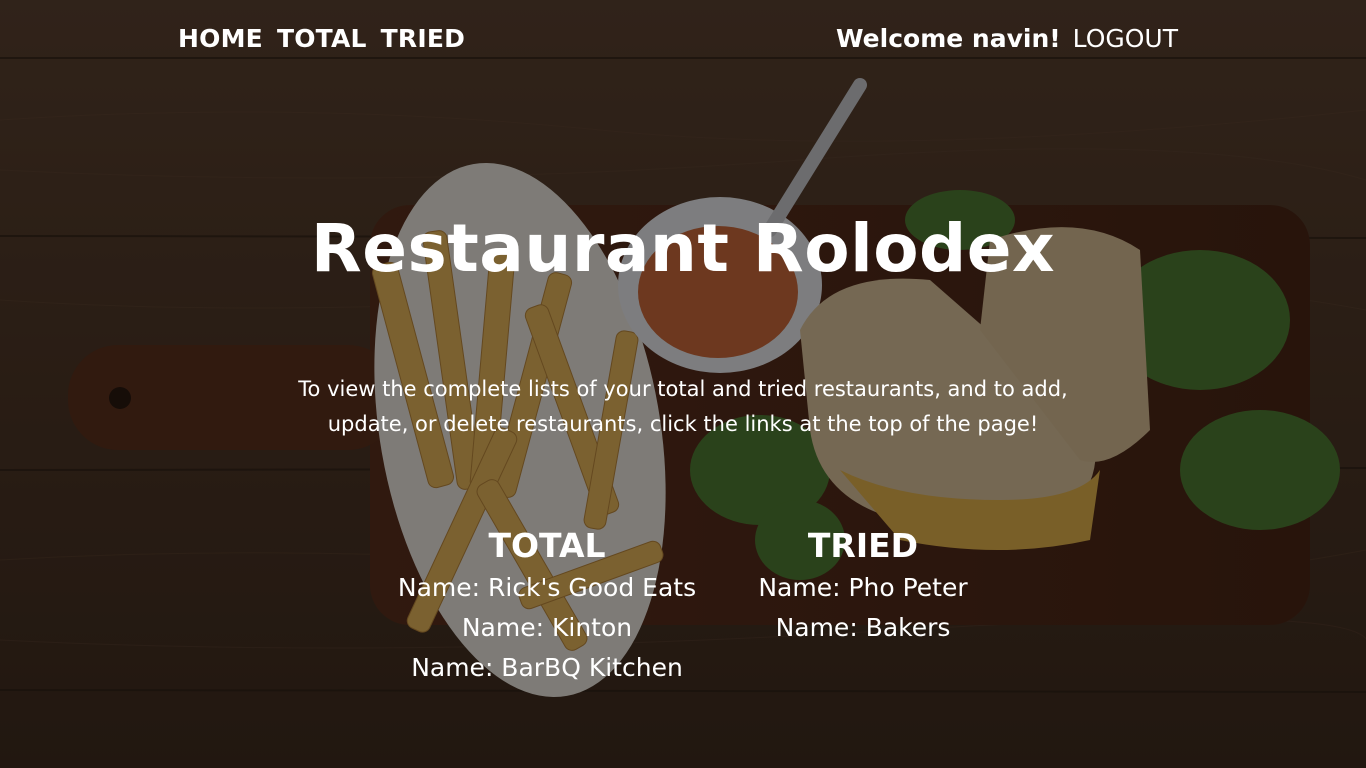 This screenshot has width=1366, height=768. I want to click on nav-link-total: TOTAL, so click(322, 38).